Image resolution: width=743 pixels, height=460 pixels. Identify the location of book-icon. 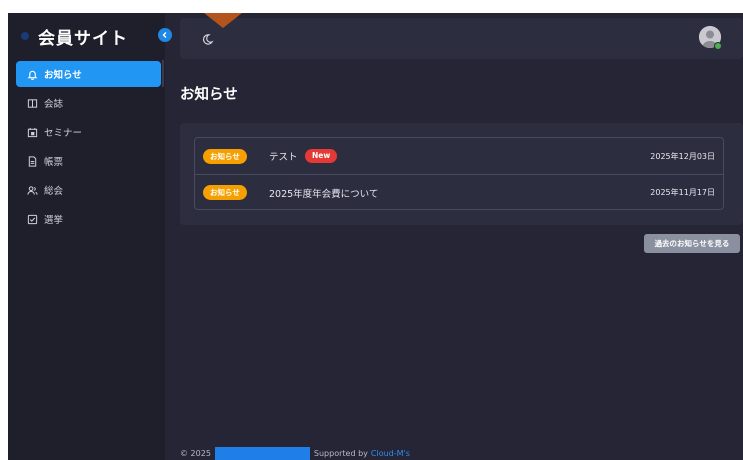
(32, 103).